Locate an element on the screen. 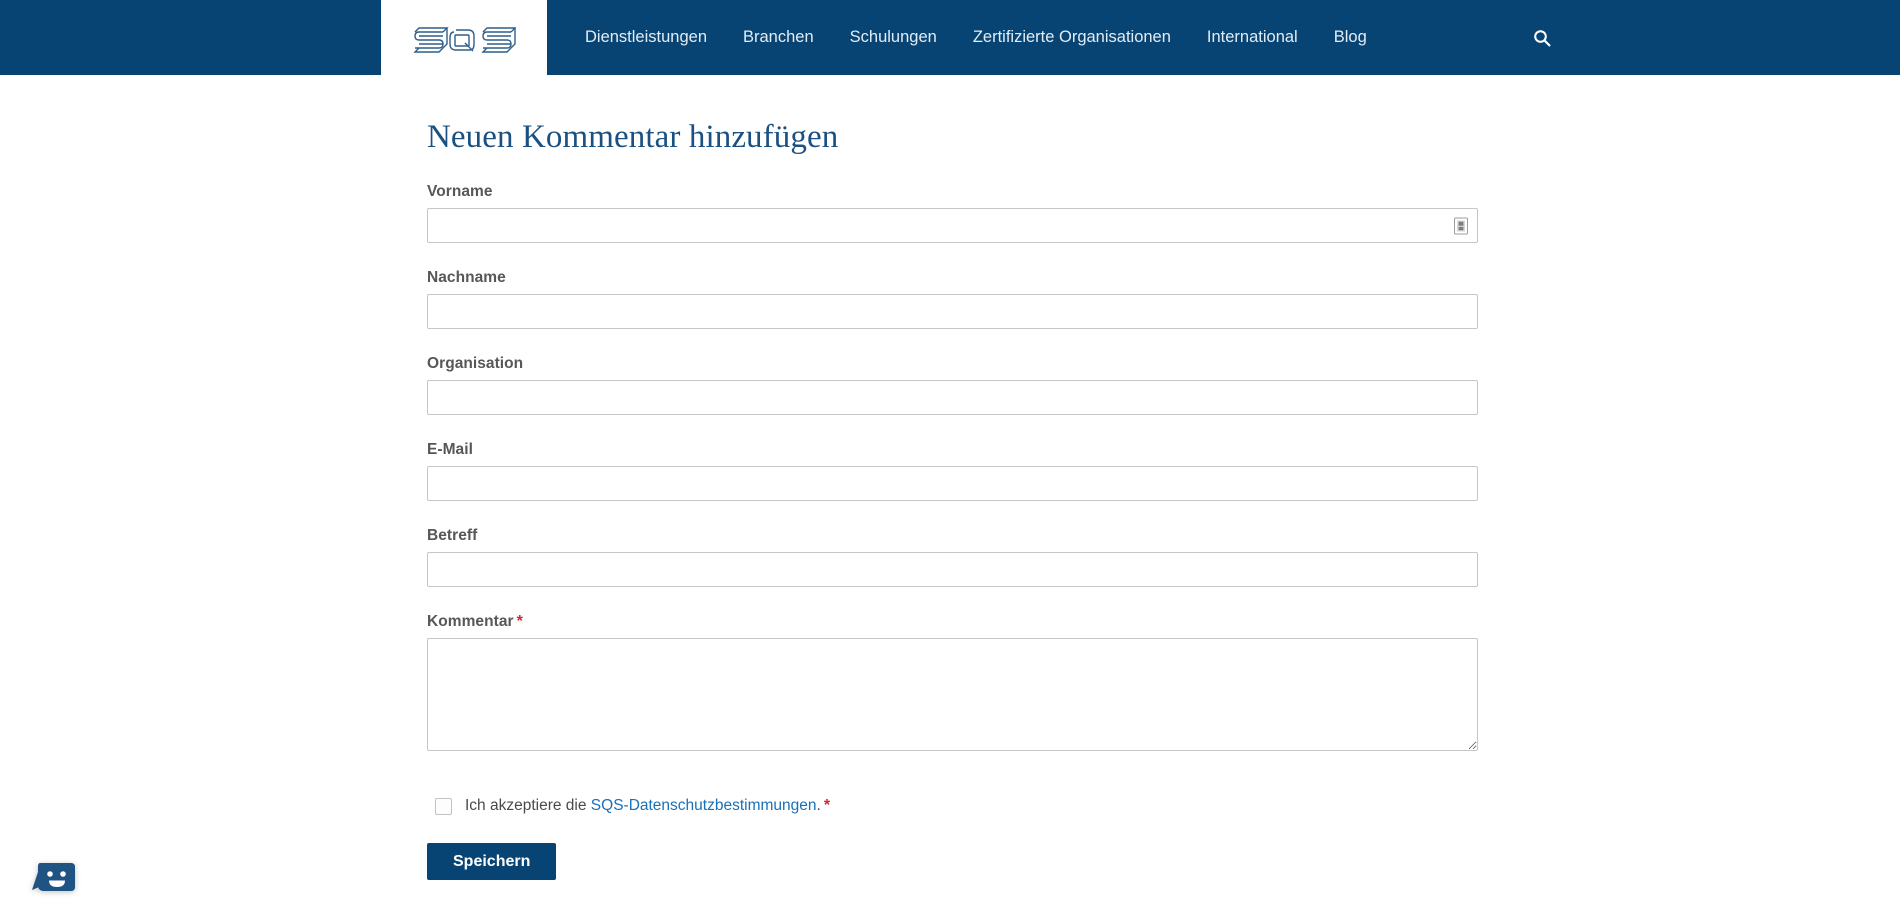  kommentar-required-marker: * is located at coordinates (519, 621).